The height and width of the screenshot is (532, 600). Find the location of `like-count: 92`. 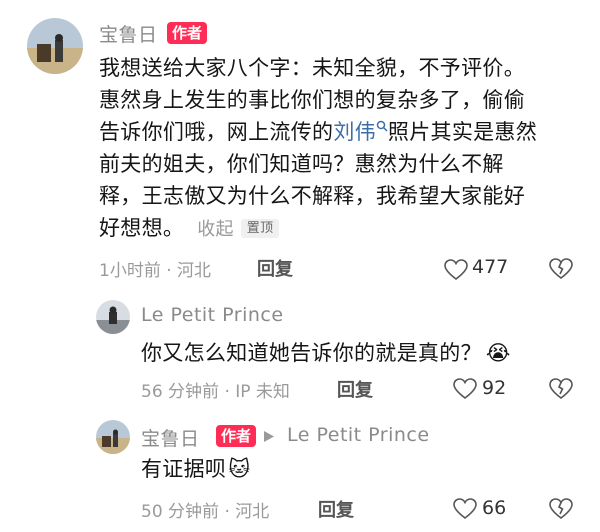

like-count: 92 is located at coordinates (494, 388).